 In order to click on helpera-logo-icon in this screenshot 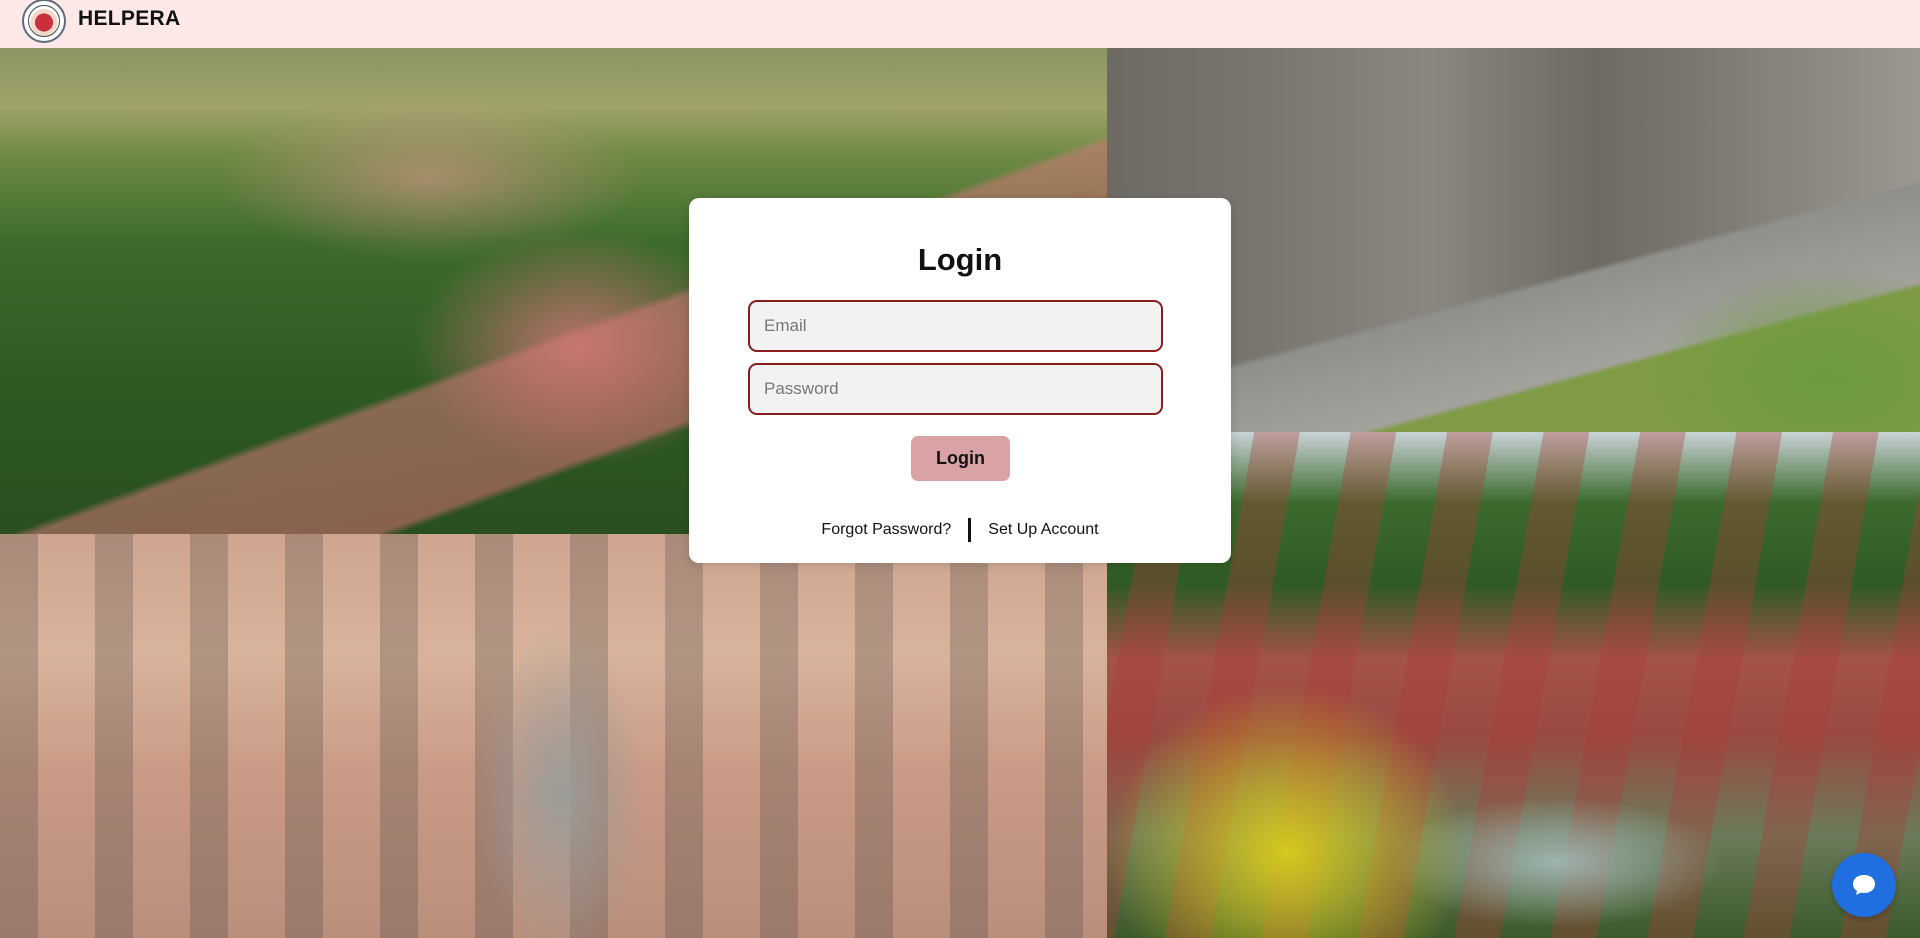, I will do `click(44, 21)`.